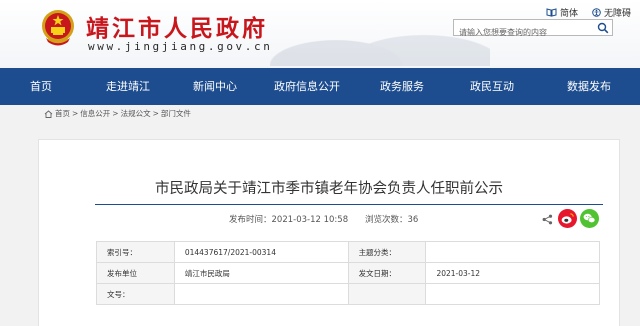 The height and width of the screenshot is (326, 640). Describe the element at coordinates (180, 46) in the screenshot. I see `site-url: www.jingjiang.gov.cn` at that location.